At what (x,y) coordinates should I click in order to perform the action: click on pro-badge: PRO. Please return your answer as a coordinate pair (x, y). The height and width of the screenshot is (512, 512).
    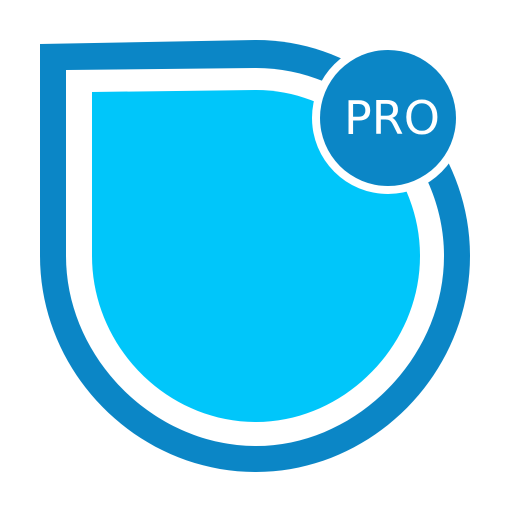
    Looking at the image, I should click on (388, 118).